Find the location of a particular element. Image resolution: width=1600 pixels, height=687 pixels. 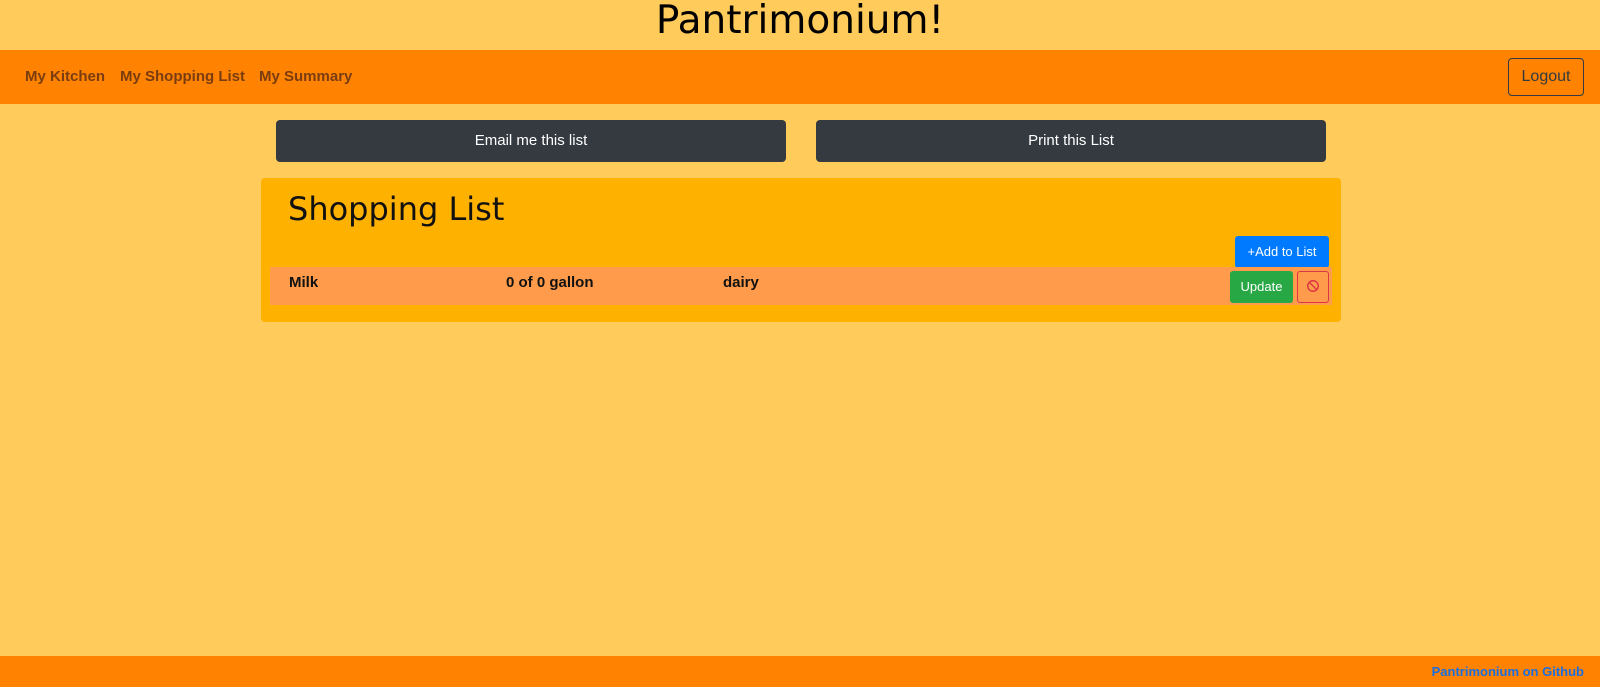

item-name: Milk is located at coordinates (304, 282).